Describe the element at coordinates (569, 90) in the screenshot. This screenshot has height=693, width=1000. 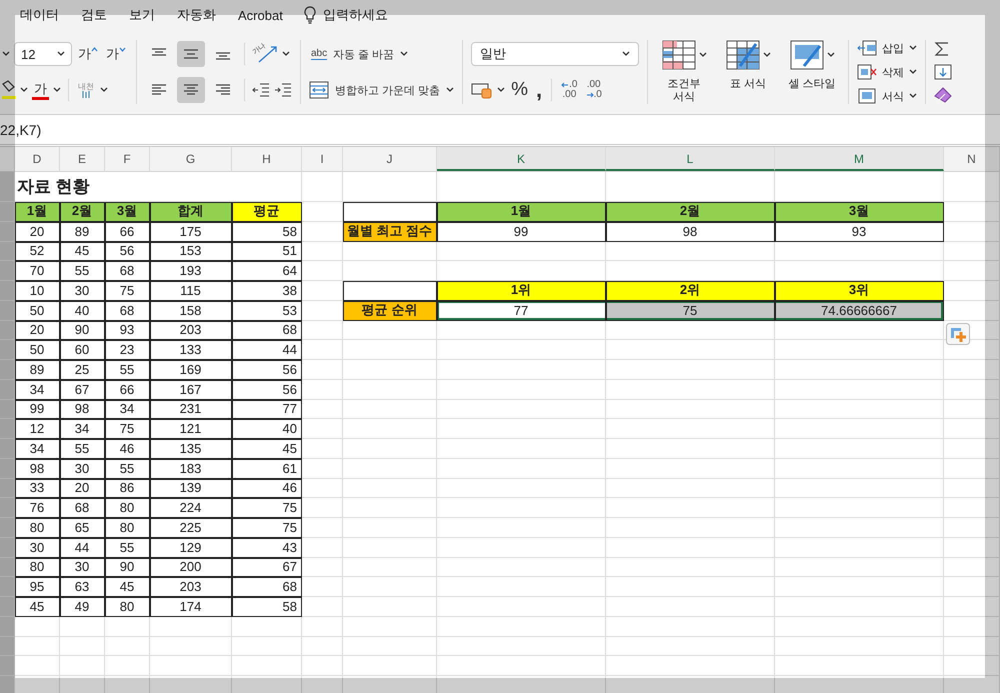
I see `increase-decimal-button: .0 .00` at that location.